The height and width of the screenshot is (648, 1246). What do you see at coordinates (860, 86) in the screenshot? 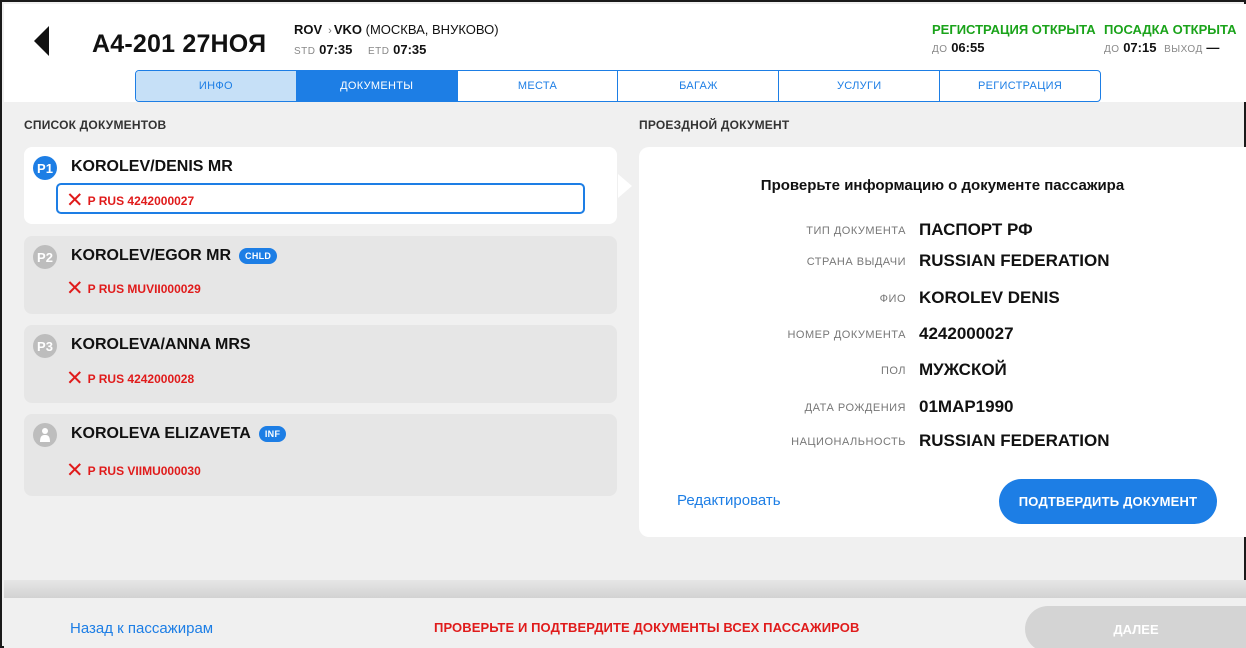
I see `tab-services: УСЛУГИ` at bounding box center [860, 86].